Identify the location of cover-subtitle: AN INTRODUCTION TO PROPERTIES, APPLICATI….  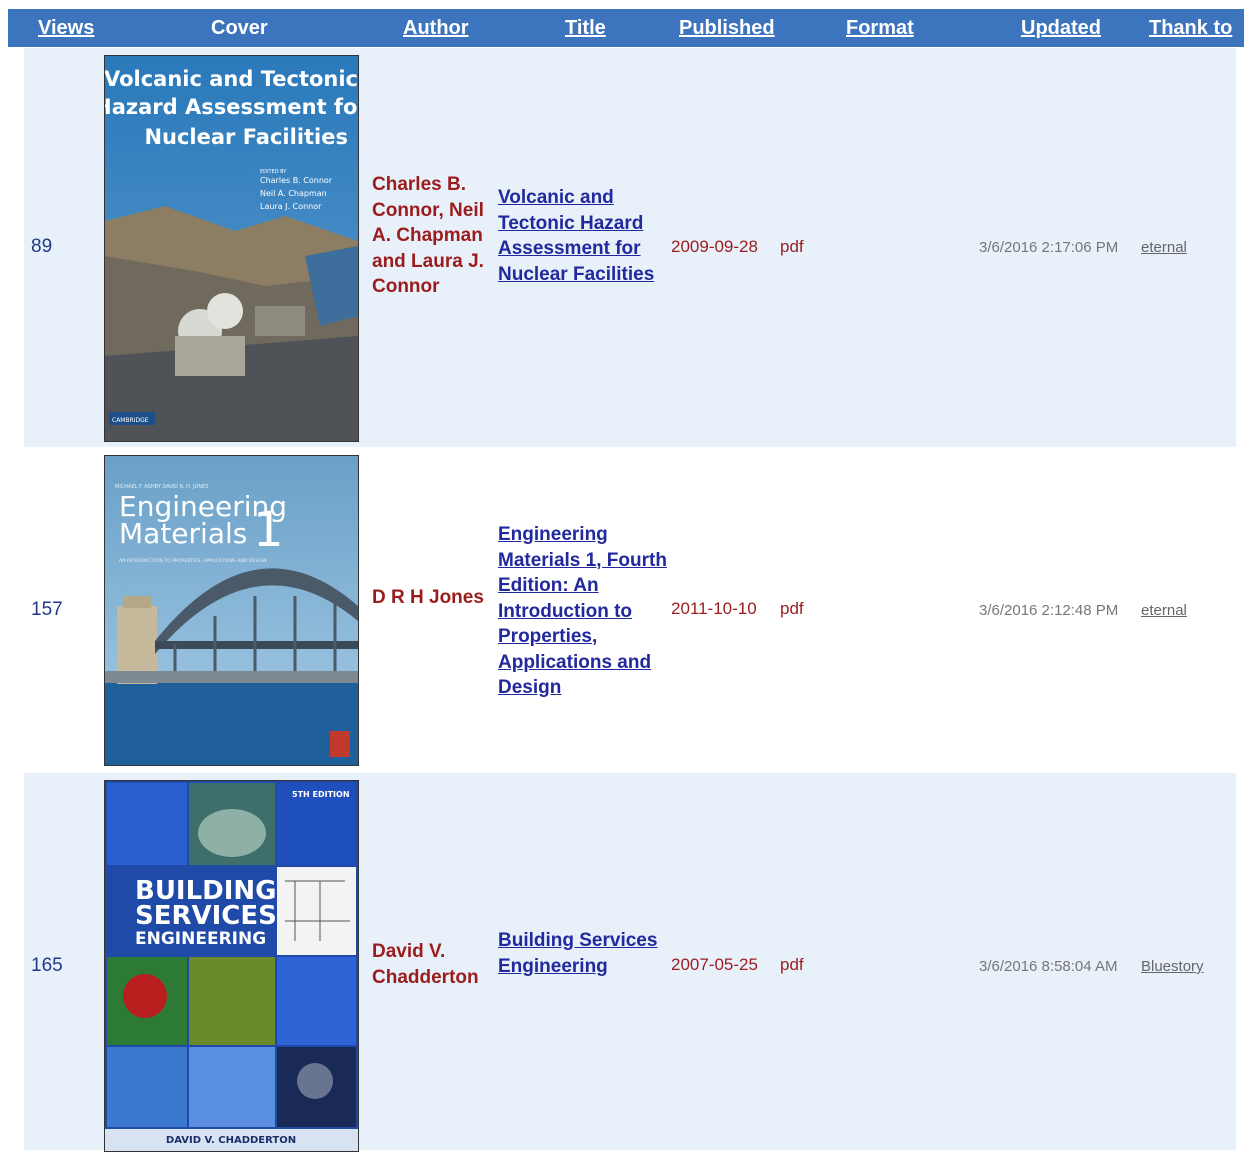
(193, 561).